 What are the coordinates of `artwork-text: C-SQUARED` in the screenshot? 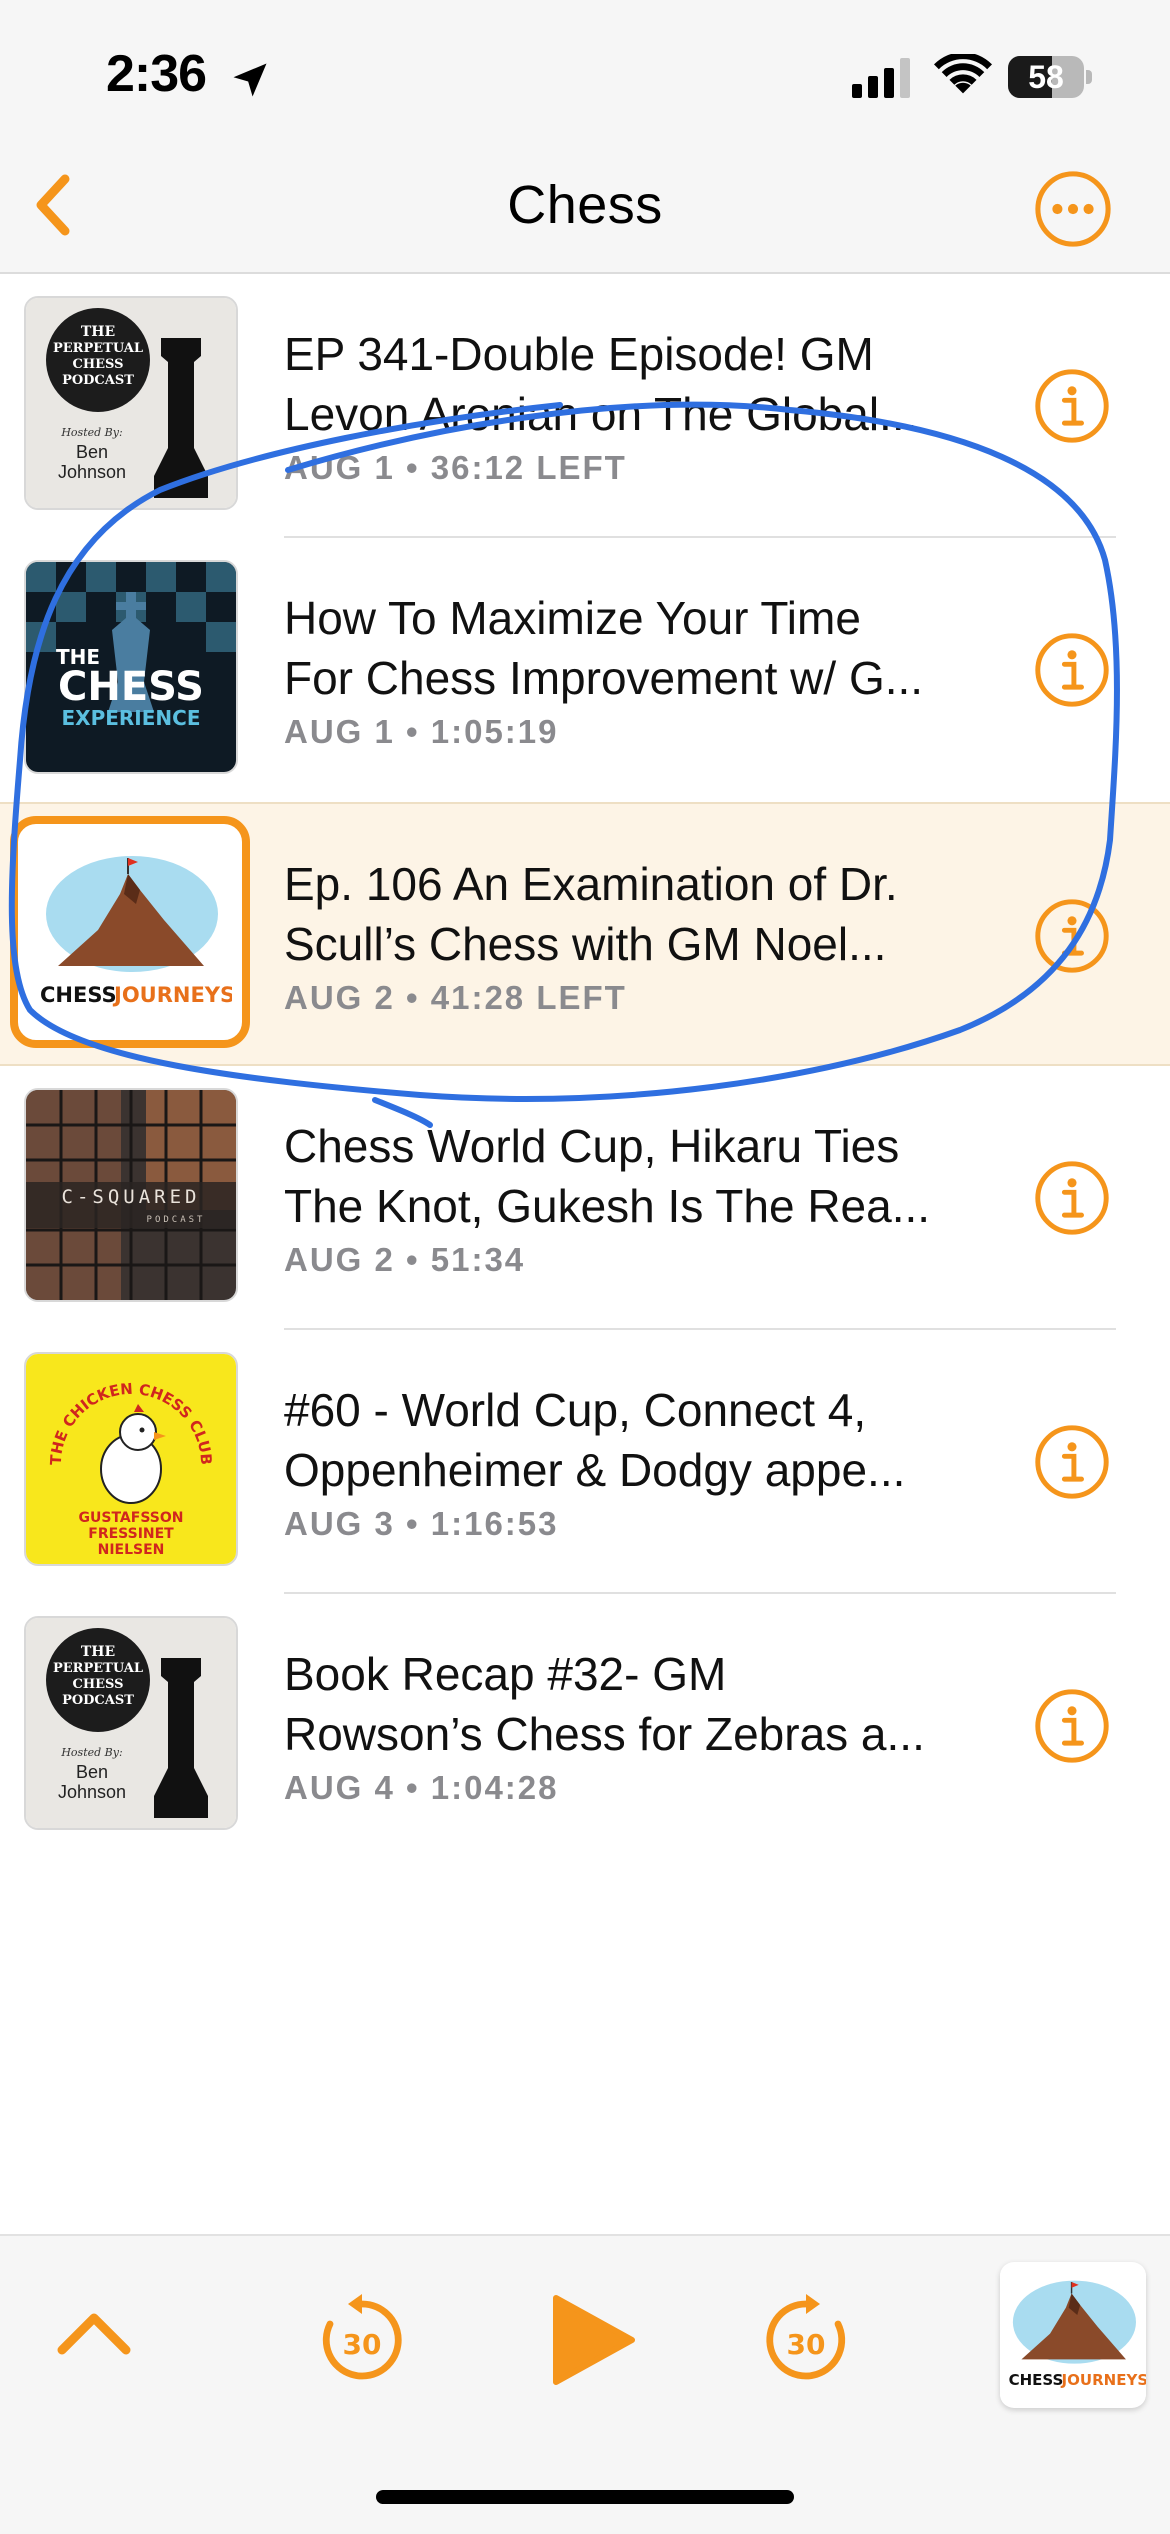 It's located at (131, 1197).